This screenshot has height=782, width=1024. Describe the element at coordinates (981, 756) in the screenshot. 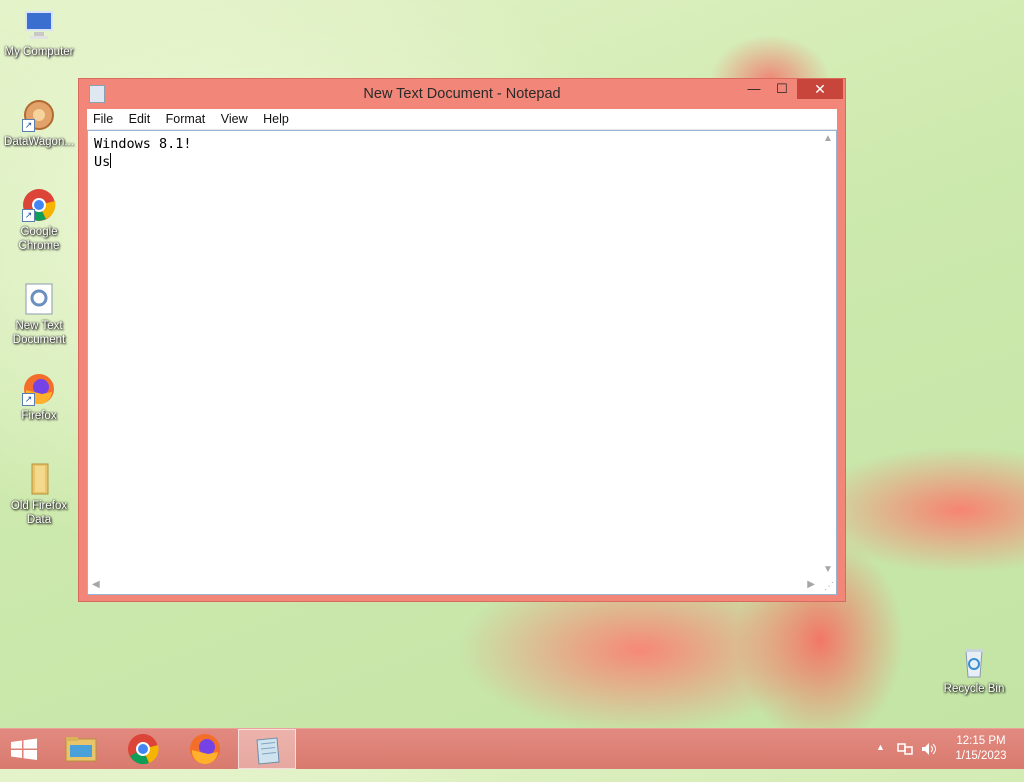

I see `clock-date: 1/15/2023` at that location.